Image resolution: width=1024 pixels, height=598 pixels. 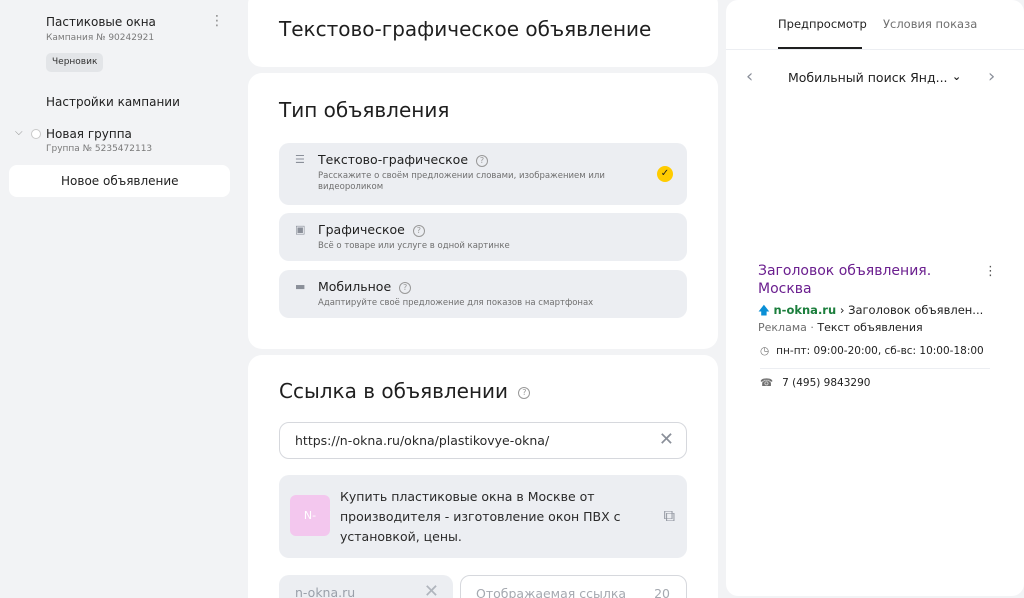 I want to click on domain-field: n-okna.ru ✕, so click(x=366, y=586).